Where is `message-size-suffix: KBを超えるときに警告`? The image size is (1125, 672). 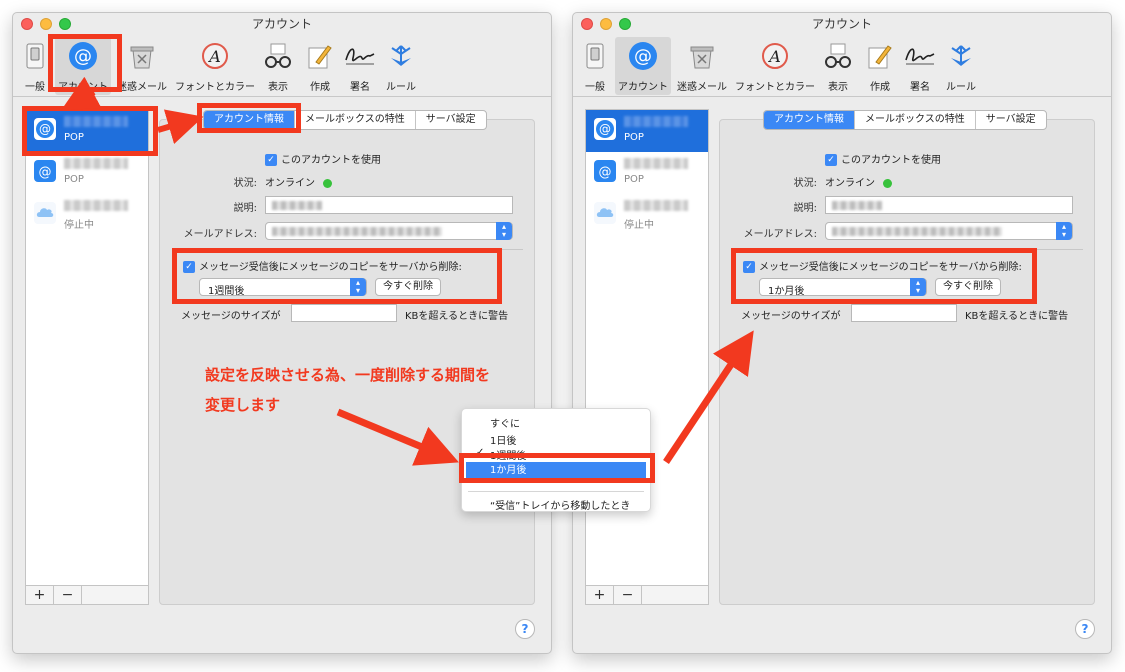
message-size-suffix: KBを超えるときに警告 is located at coordinates (457, 316).